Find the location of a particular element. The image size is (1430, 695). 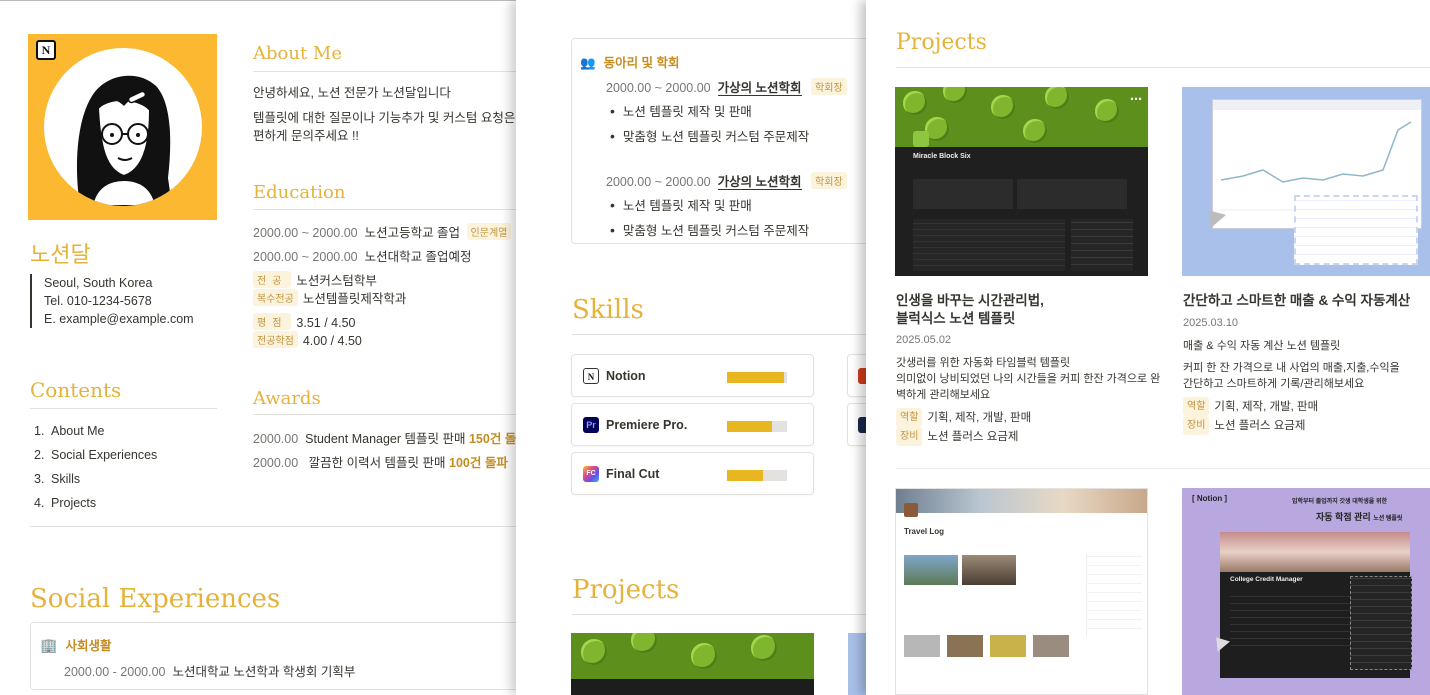

award-highlight: 150건 돌파 is located at coordinates (494, 439).